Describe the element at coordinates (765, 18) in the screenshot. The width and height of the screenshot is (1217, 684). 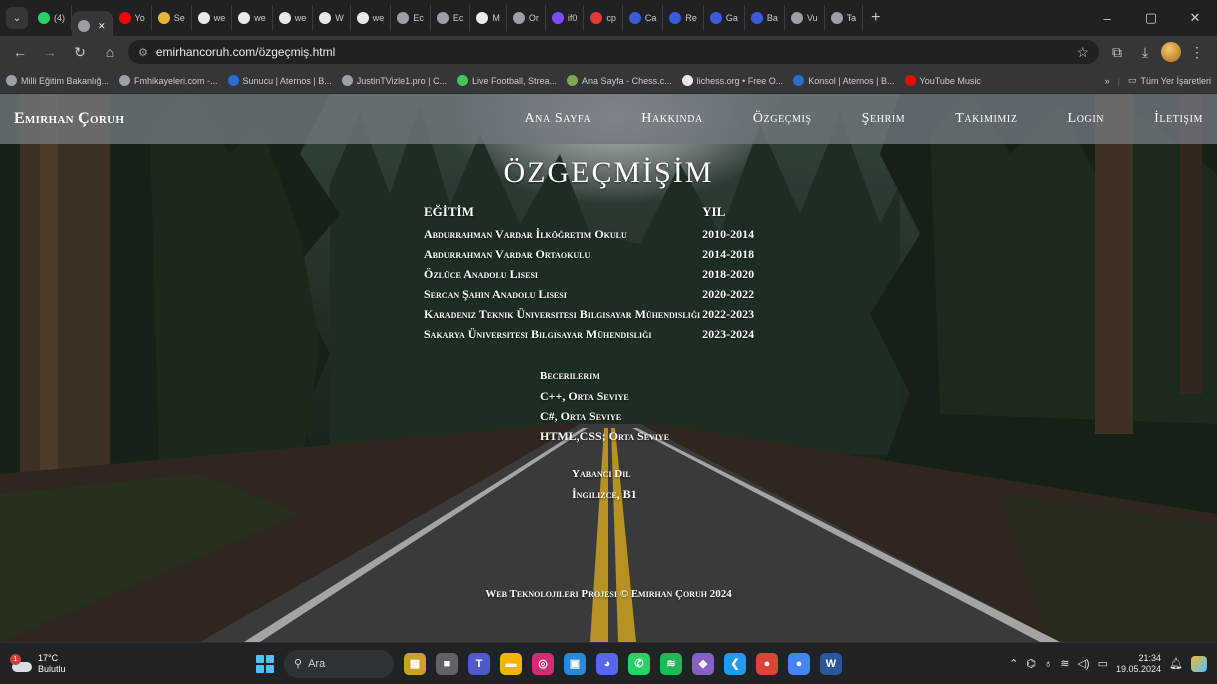
I see `browser-tab: Ba` at that location.